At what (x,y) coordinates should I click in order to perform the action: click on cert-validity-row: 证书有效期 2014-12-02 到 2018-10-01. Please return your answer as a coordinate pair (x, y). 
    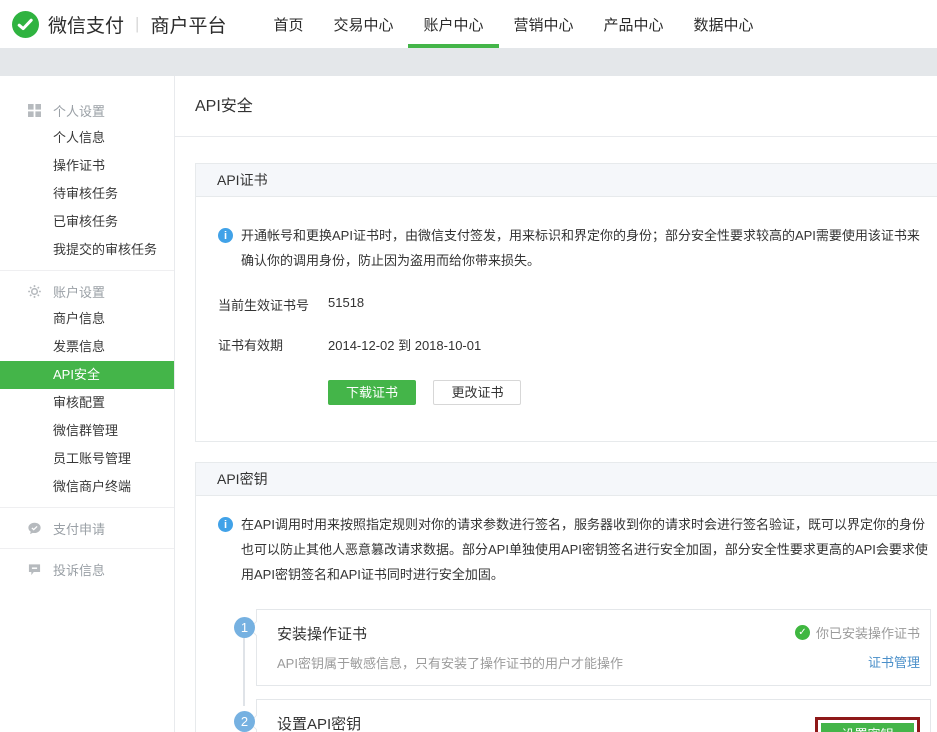
    Looking at the image, I should click on (573, 344).